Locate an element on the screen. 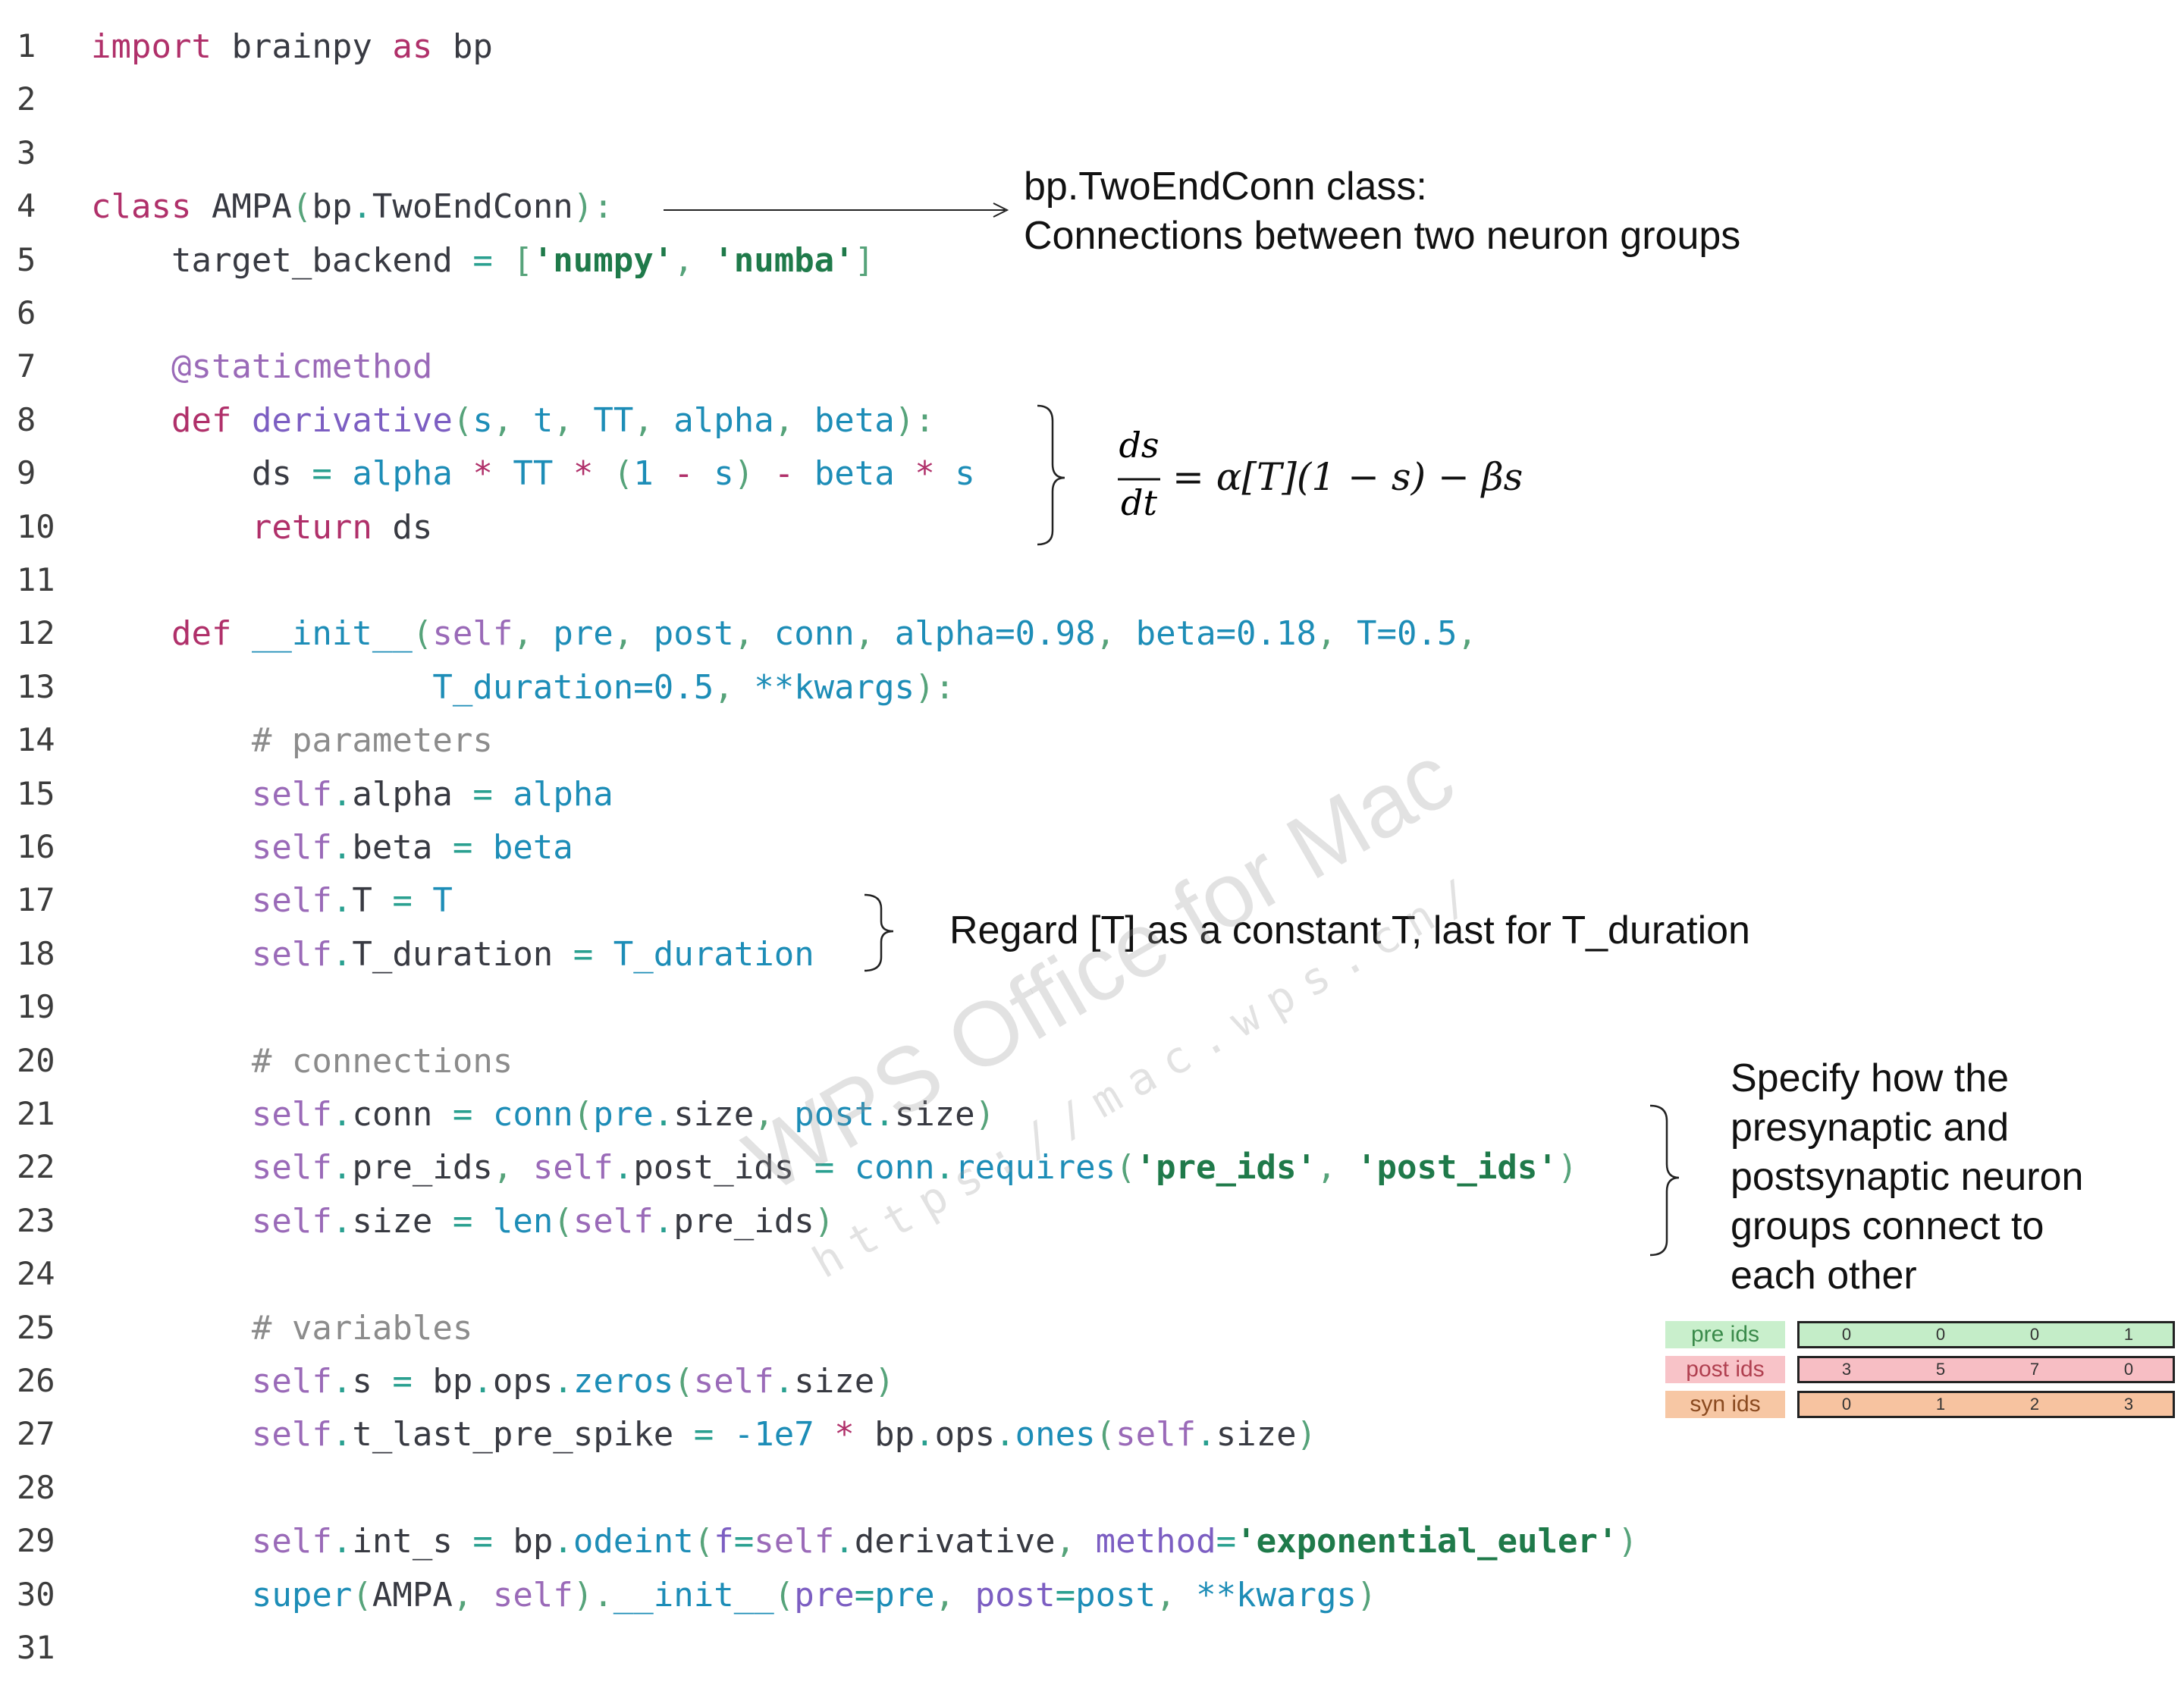 The width and height of the screenshot is (2184, 1682). id-table-row: 3 5 7 0 is located at coordinates (1986, 1369).